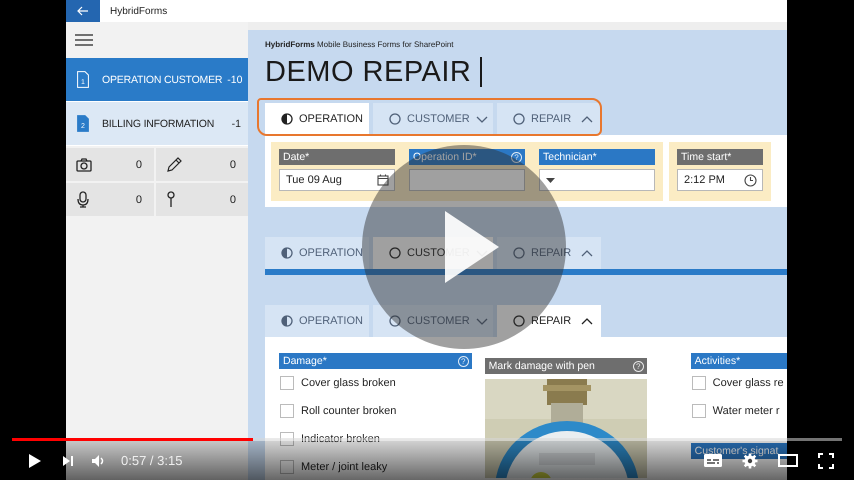  Describe the element at coordinates (348, 411) in the screenshot. I see `checkbox-label: Roll counter broken` at that location.